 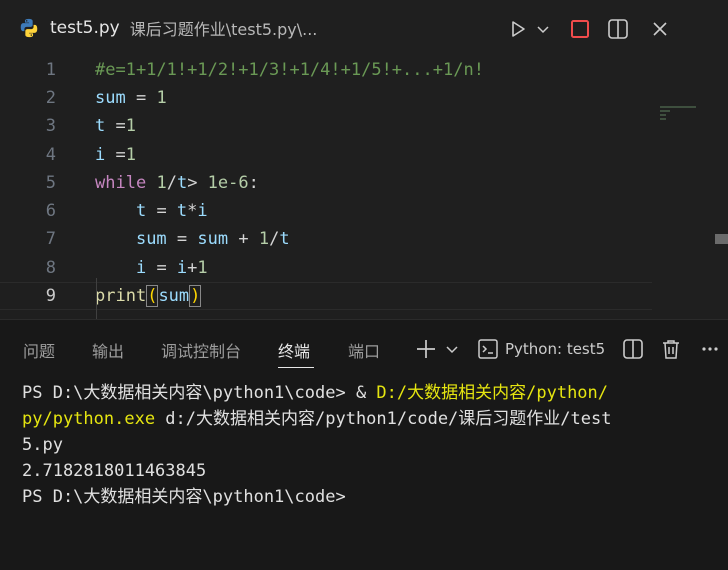 I want to click on code-token: >, so click(x=197, y=183).